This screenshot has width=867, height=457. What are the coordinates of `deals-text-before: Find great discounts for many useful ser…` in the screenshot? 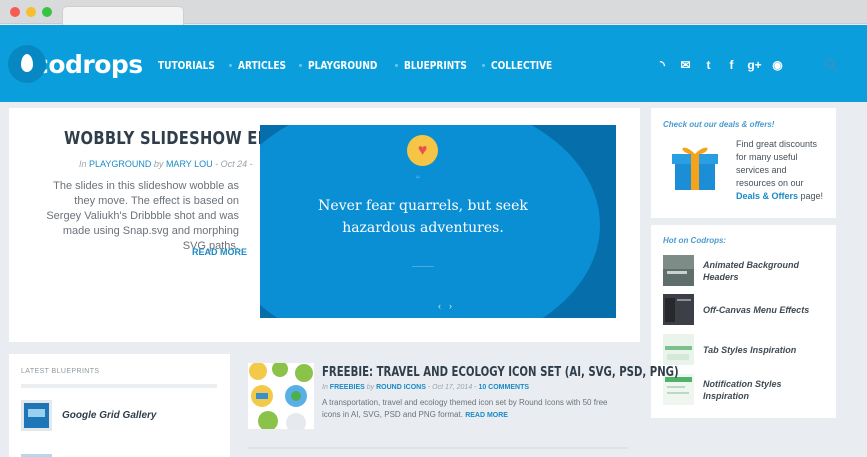 It's located at (777, 163).